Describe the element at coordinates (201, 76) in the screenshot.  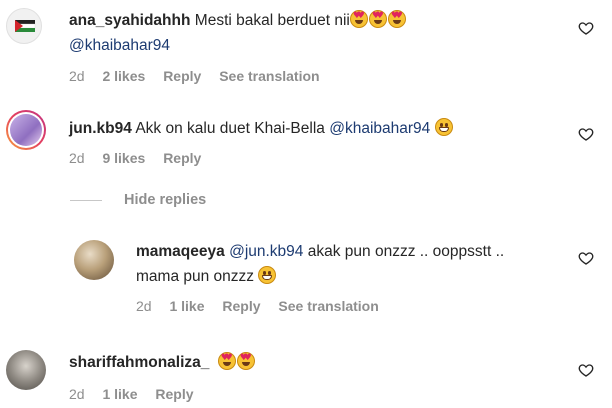
I see `comment-meta: 2d 2 likes Reply See translation` at that location.